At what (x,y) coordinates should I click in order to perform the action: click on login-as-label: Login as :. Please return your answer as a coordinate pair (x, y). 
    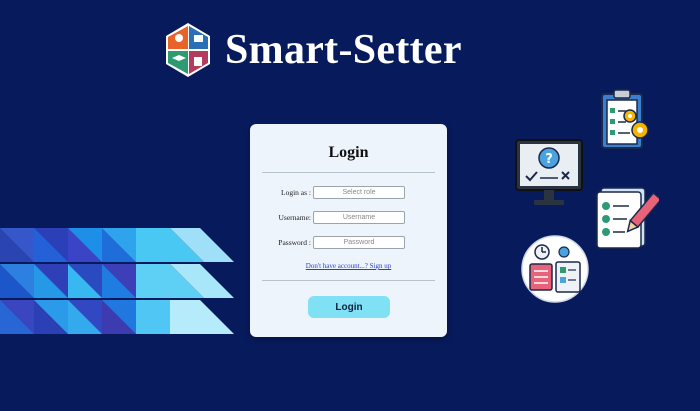
    Looking at the image, I should click on (296, 192).